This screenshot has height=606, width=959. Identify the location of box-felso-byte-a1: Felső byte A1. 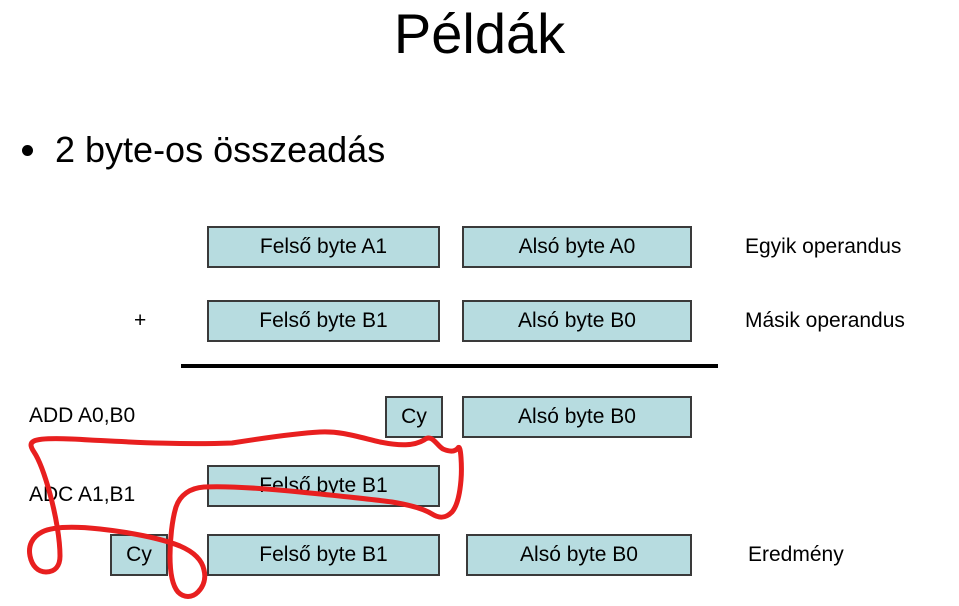
(323, 247).